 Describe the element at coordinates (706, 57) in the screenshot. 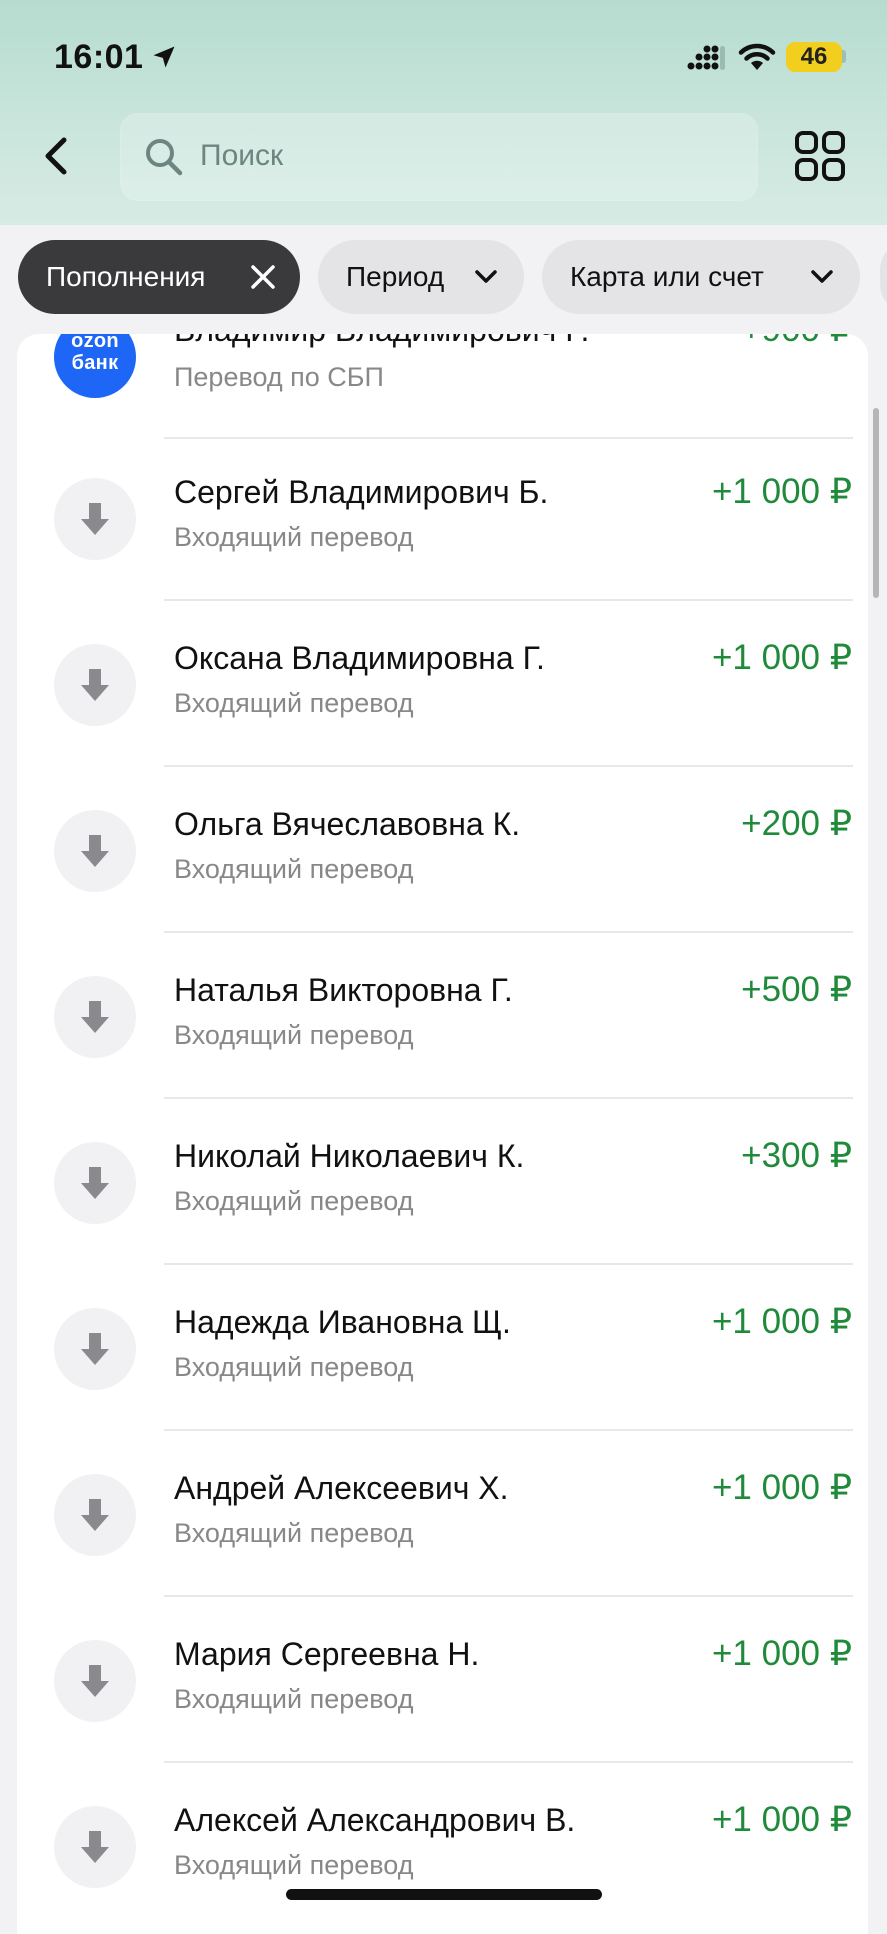

I see `cellular-signal-icon` at that location.